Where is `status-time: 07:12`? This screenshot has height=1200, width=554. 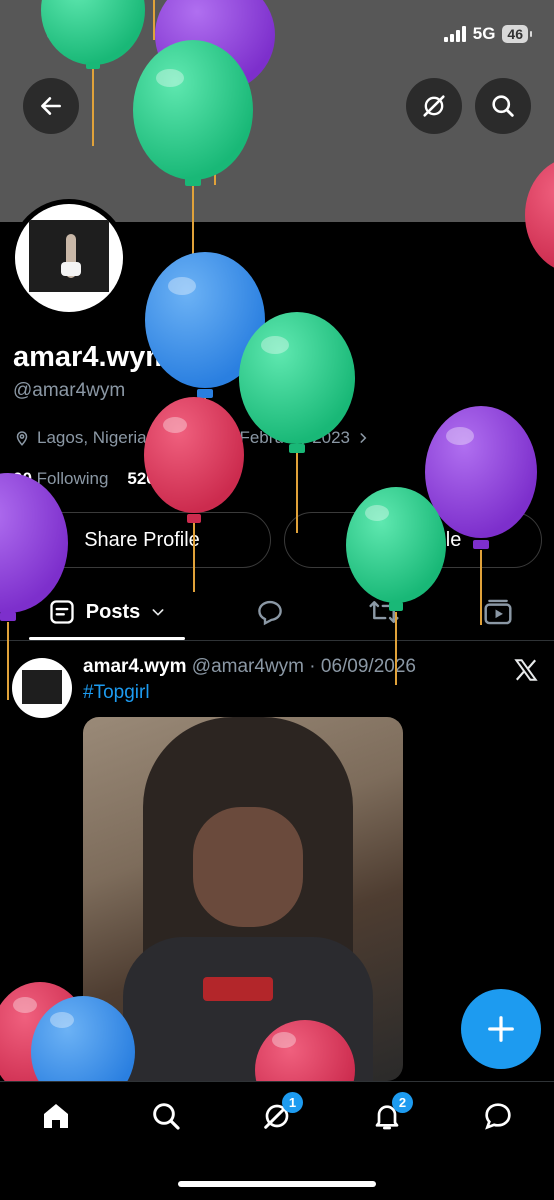 status-time: 07:12 is located at coordinates (72, 33).